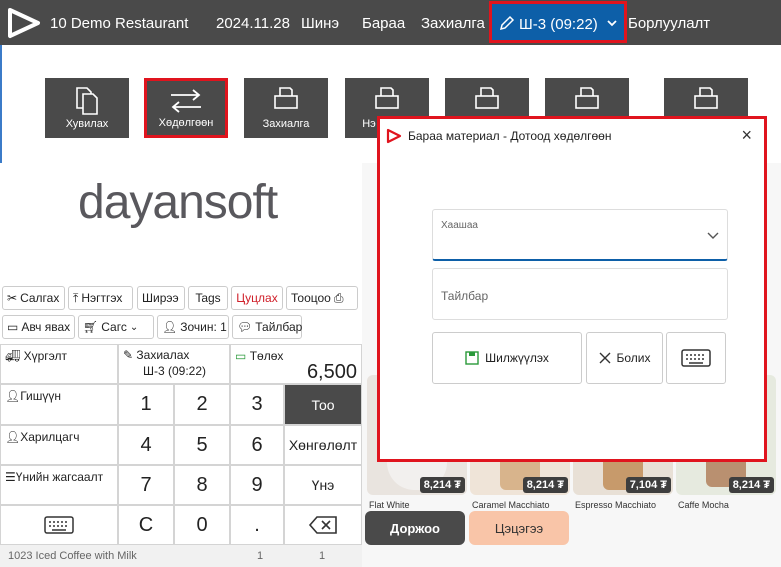  I want to click on brand-area: dayansoft, so click(181, 223).